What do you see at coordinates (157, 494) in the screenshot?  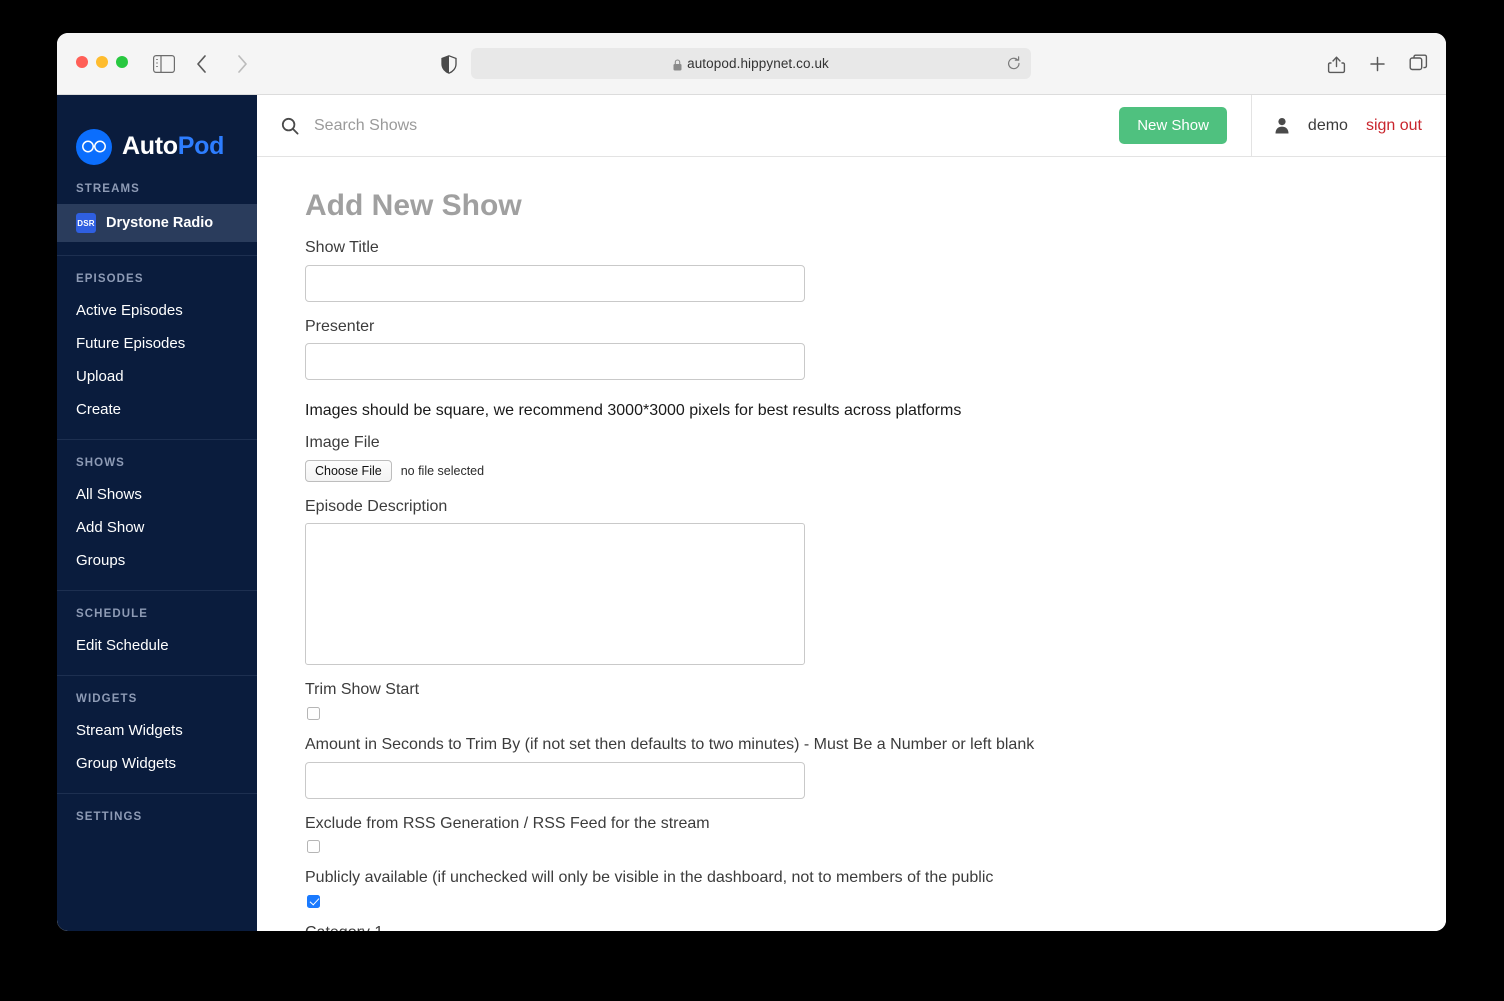 I see `sidebar-item-all-shows: All Shows` at bounding box center [157, 494].